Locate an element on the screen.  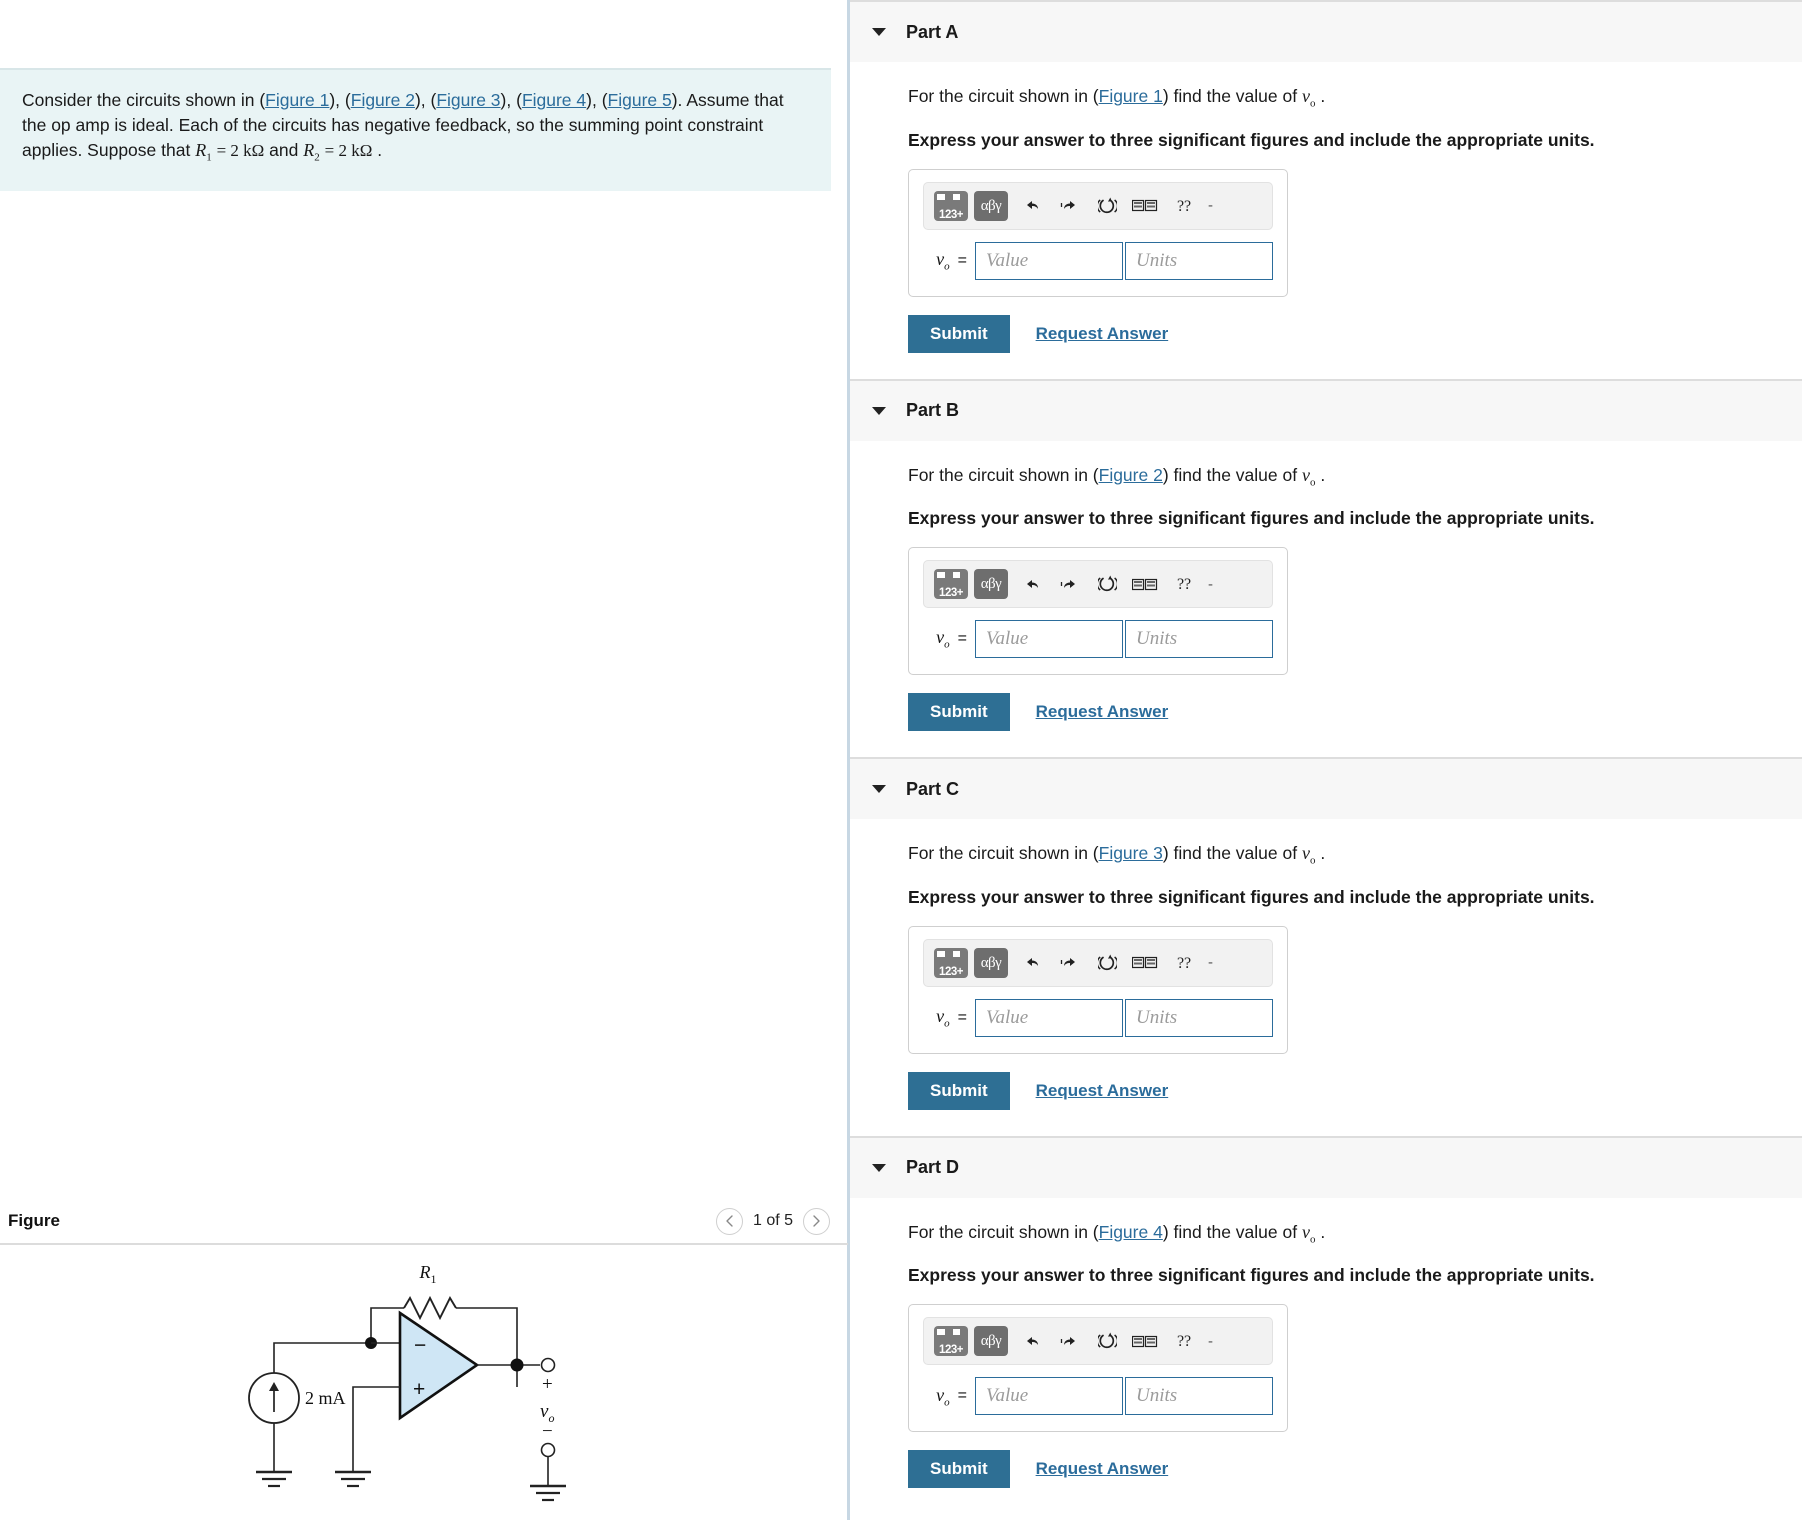
part-a-answer-row: vo = is located at coordinates (1098, 260).